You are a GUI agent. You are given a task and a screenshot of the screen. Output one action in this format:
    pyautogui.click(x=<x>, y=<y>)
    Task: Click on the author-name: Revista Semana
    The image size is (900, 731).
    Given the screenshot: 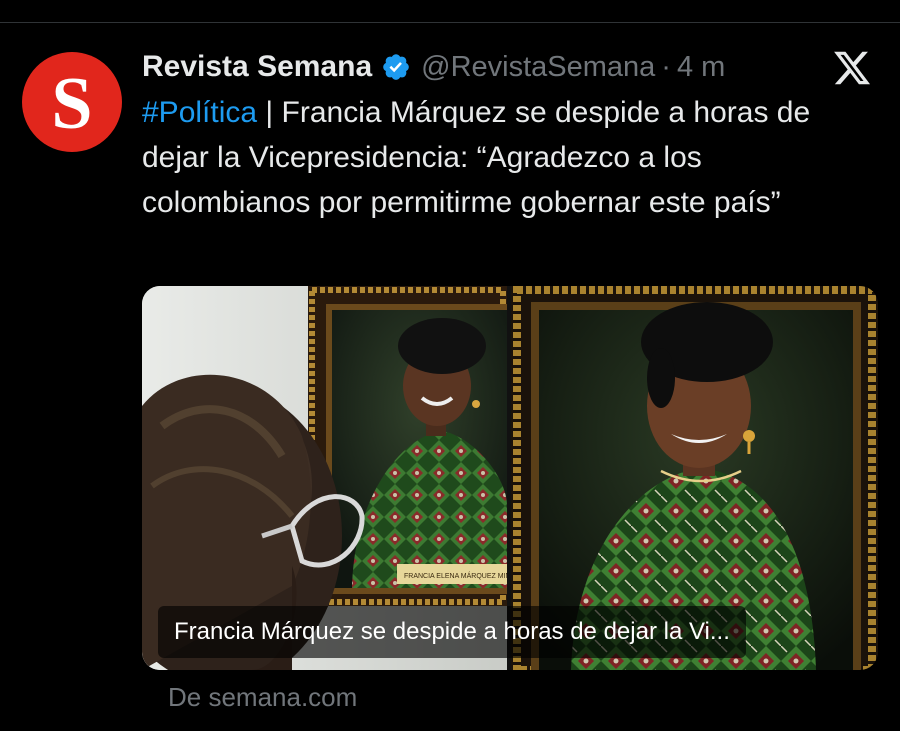 What is the action you would take?
    pyautogui.click(x=257, y=67)
    